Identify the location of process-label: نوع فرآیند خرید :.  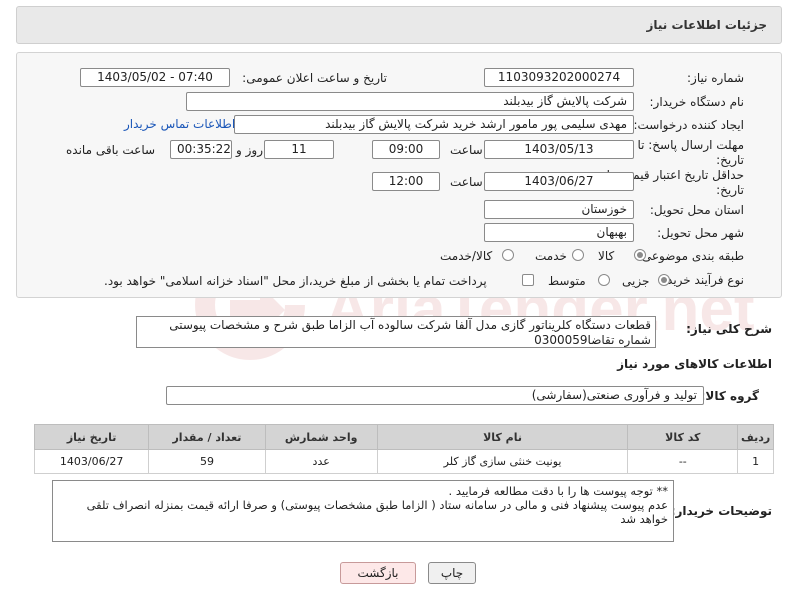
(701, 280).